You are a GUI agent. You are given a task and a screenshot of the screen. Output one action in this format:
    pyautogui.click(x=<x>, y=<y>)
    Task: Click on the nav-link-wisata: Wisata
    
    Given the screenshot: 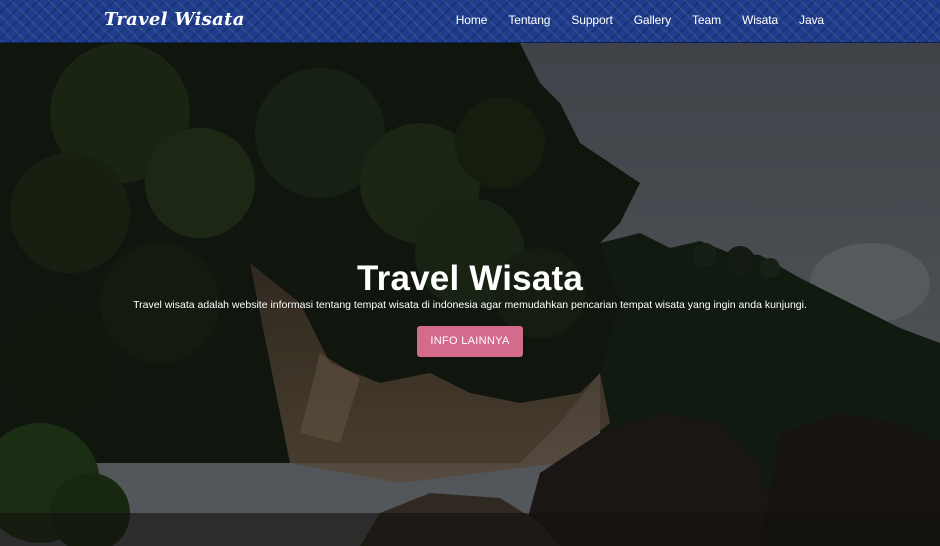 What is the action you would take?
    pyautogui.click(x=760, y=20)
    